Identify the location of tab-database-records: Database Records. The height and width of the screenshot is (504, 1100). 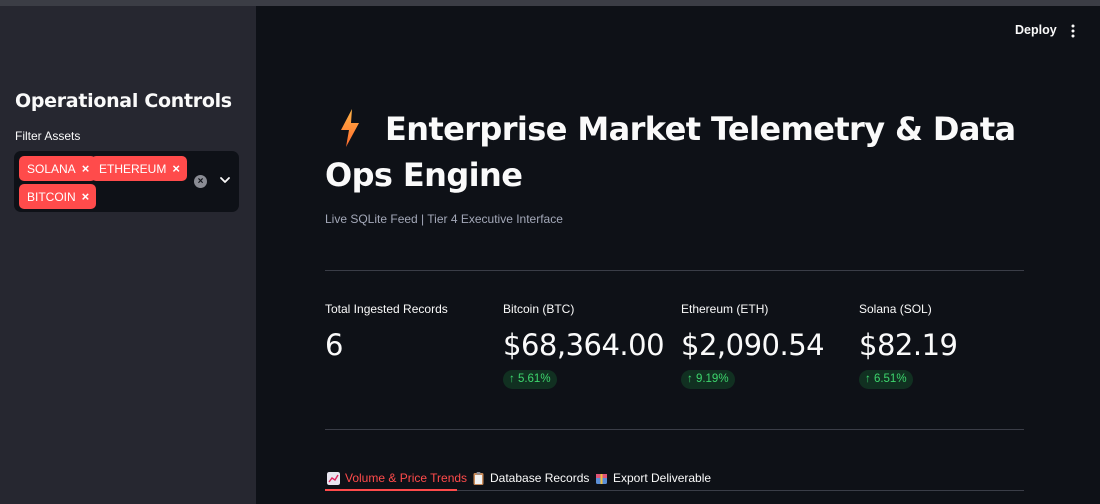
(530, 478).